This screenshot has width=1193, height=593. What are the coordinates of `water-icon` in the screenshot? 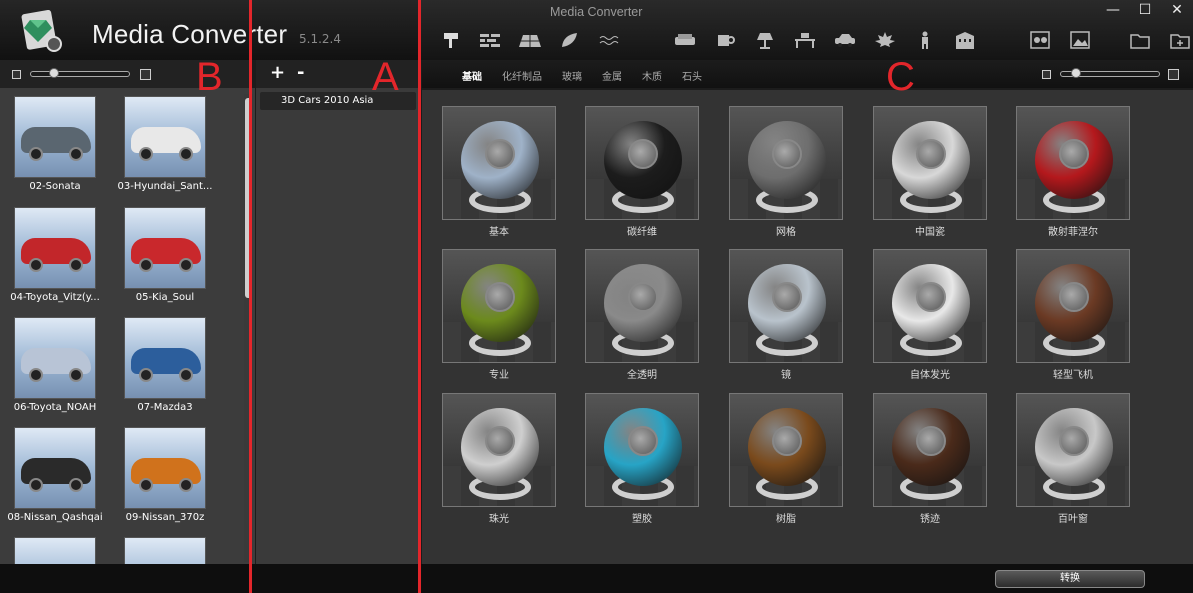 It's located at (610, 40).